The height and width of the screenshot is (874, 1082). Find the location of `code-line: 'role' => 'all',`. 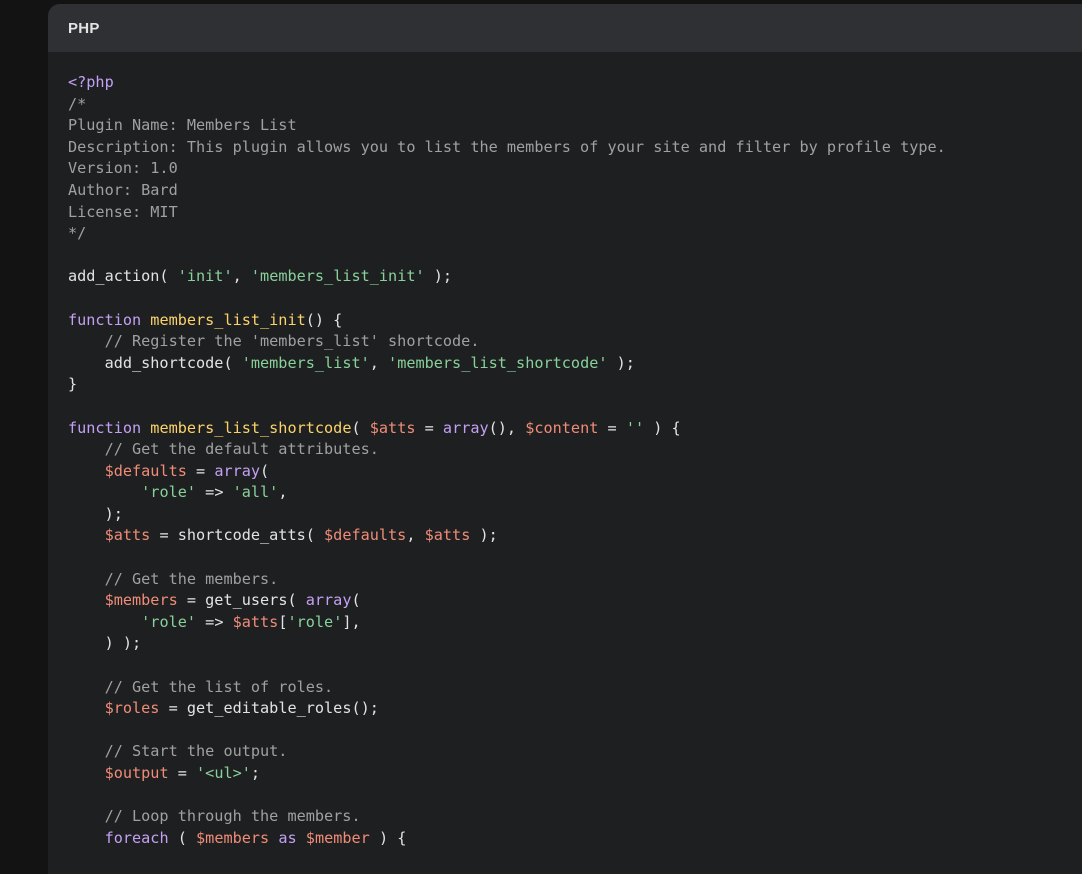

code-line: 'role' => 'all', is located at coordinates (575, 493).